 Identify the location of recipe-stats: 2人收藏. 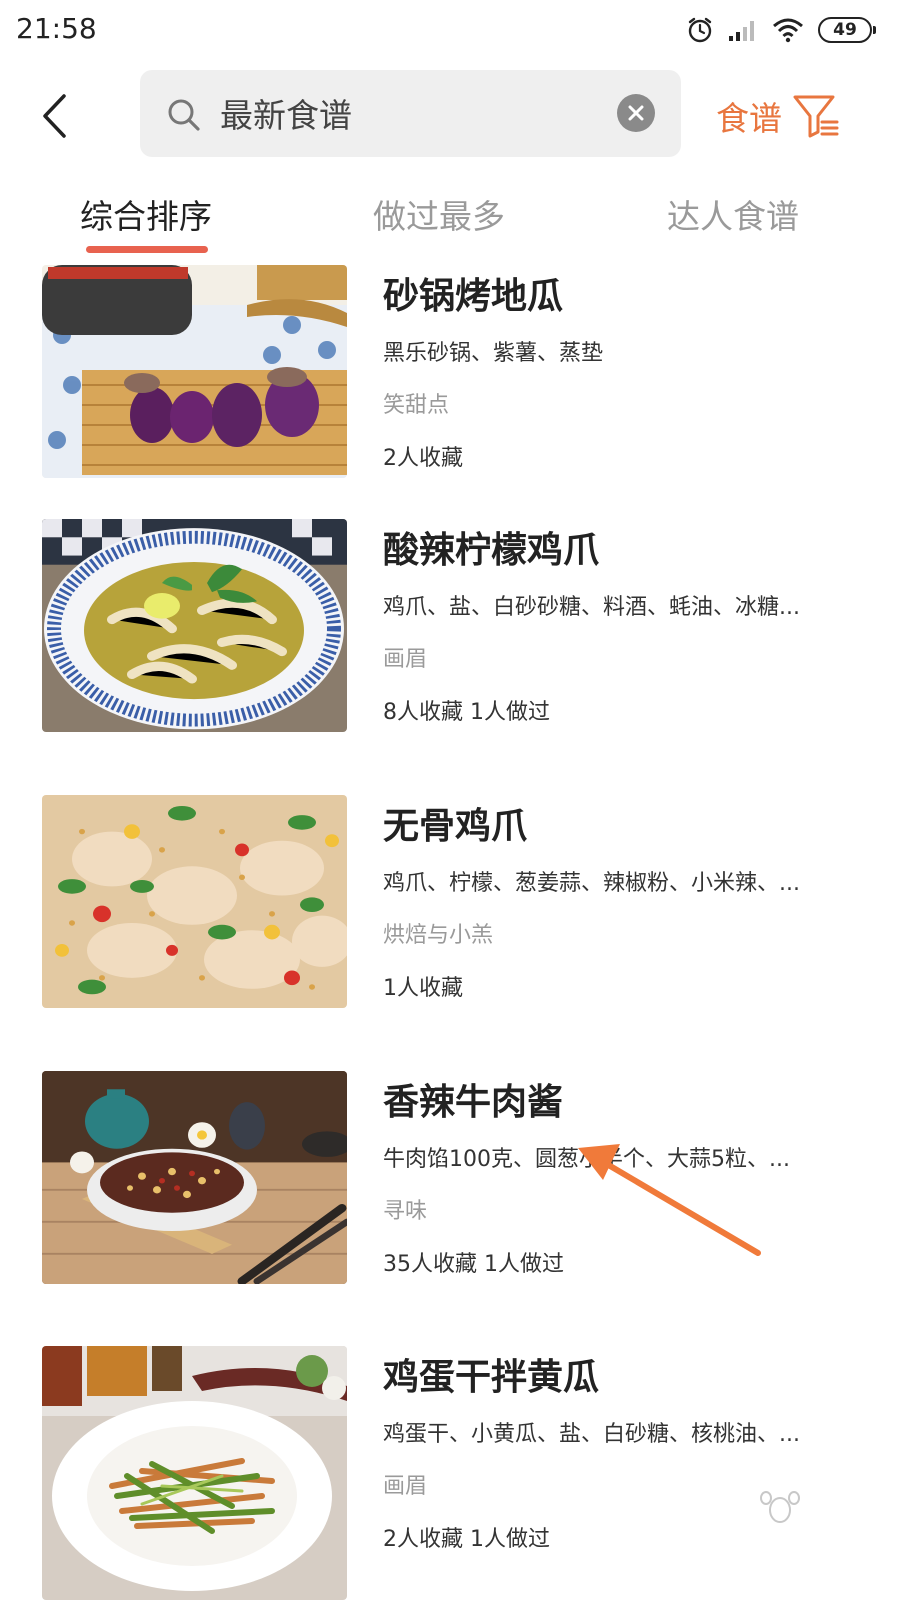
(423, 458).